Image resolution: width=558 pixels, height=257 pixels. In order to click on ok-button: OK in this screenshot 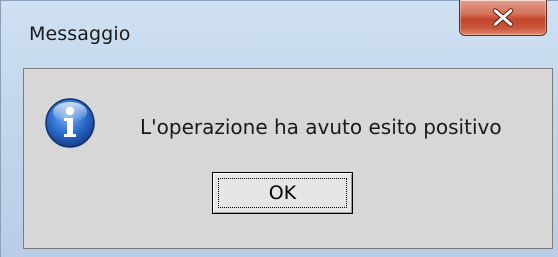, I will do `click(282, 193)`.